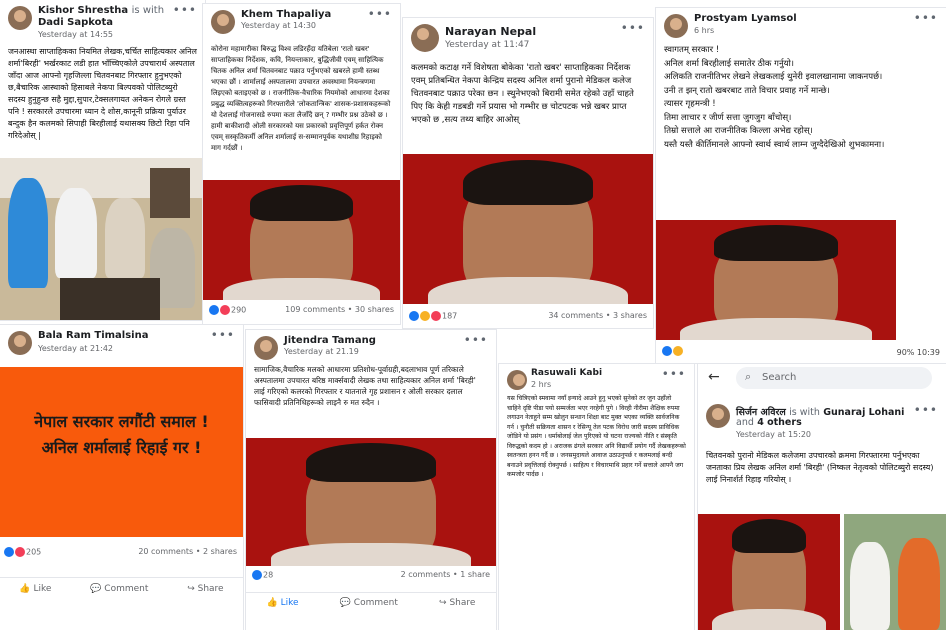 The width and height of the screenshot is (946, 630). I want to click on reaction-count: 205, so click(34, 552).